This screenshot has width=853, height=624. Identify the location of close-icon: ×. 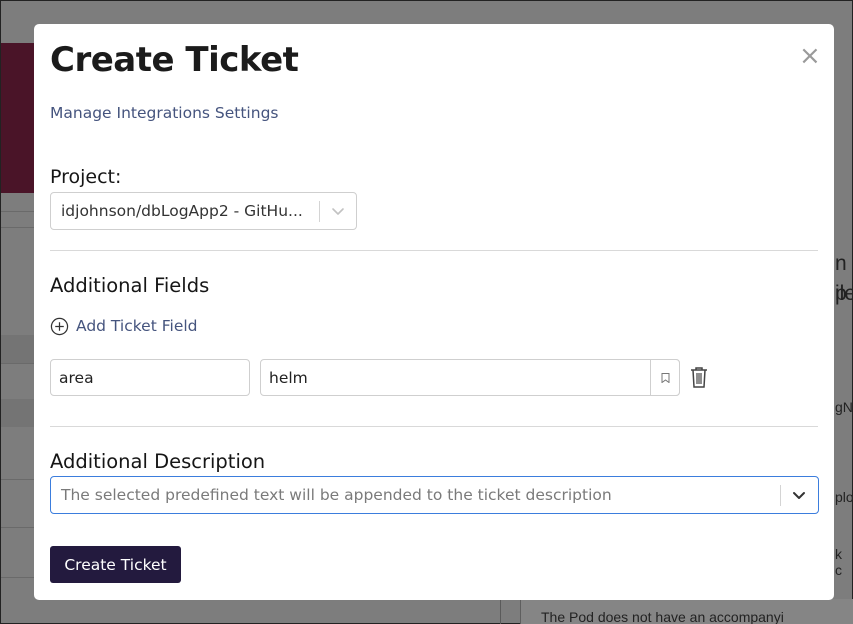
(810, 56).